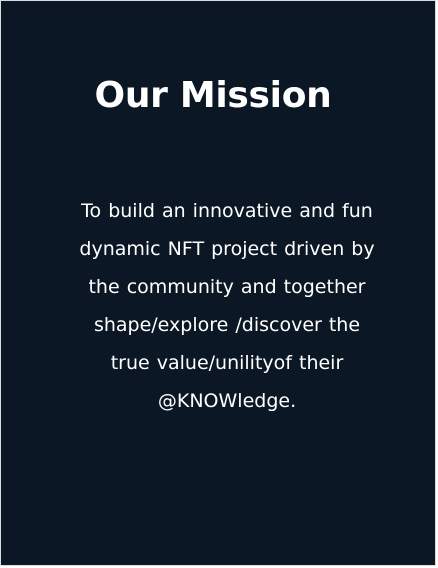 This screenshot has width=438, height=568. Describe the element at coordinates (227, 401) in the screenshot. I see `mission-statement-line: @KNOWledge.` at that location.